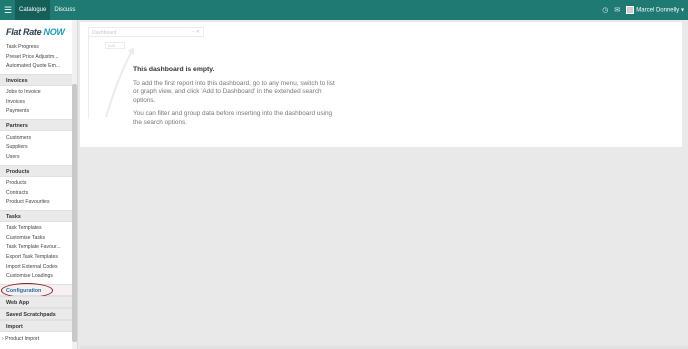 This screenshot has height=349, width=688. What do you see at coordinates (25, 238) in the screenshot?
I see `sidebar-item-customise-tasks: Customise Tasks` at bounding box center [25, 238].